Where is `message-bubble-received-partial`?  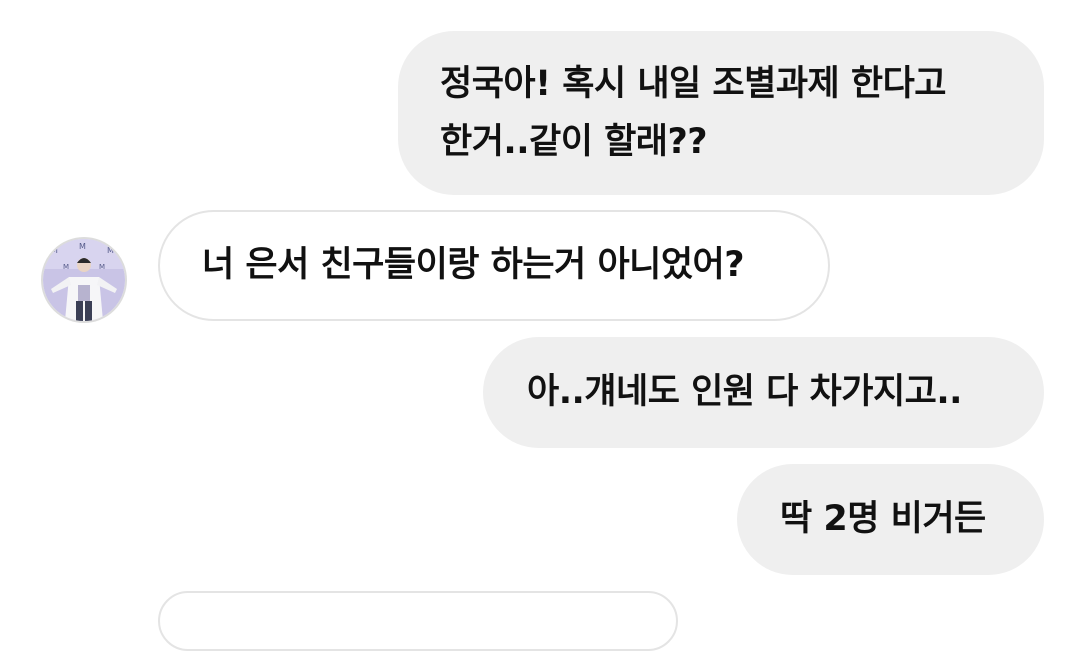
message-bubble-received-partial is located at coordinates (418, 621).